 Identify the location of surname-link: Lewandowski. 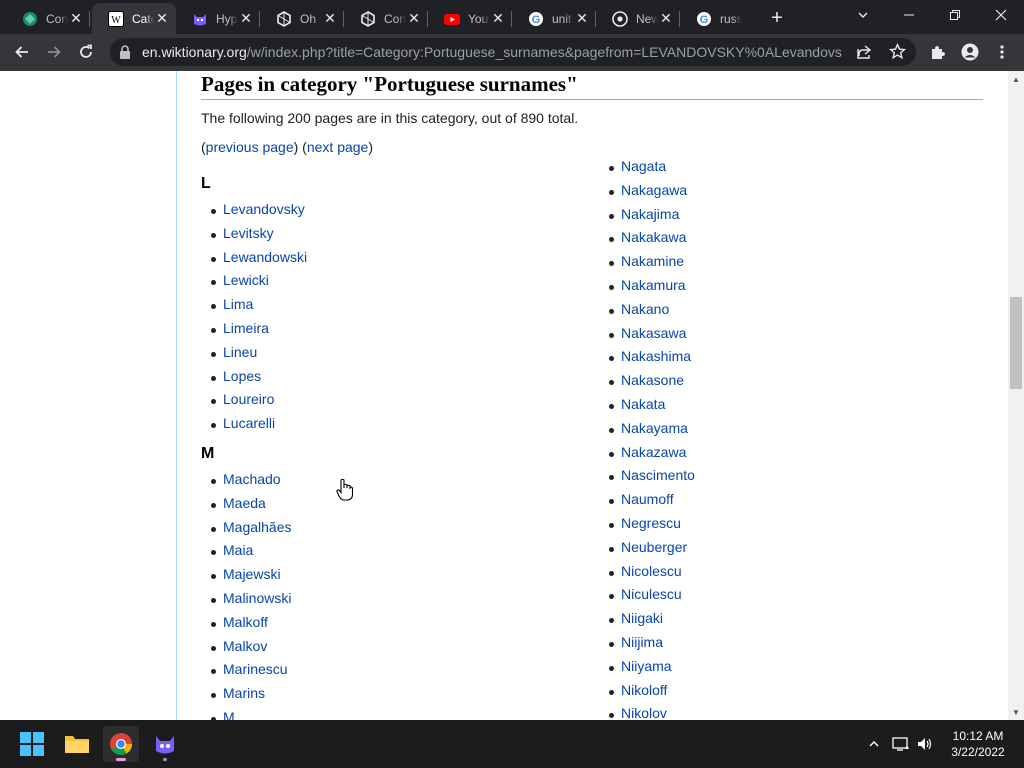
(265, 257).